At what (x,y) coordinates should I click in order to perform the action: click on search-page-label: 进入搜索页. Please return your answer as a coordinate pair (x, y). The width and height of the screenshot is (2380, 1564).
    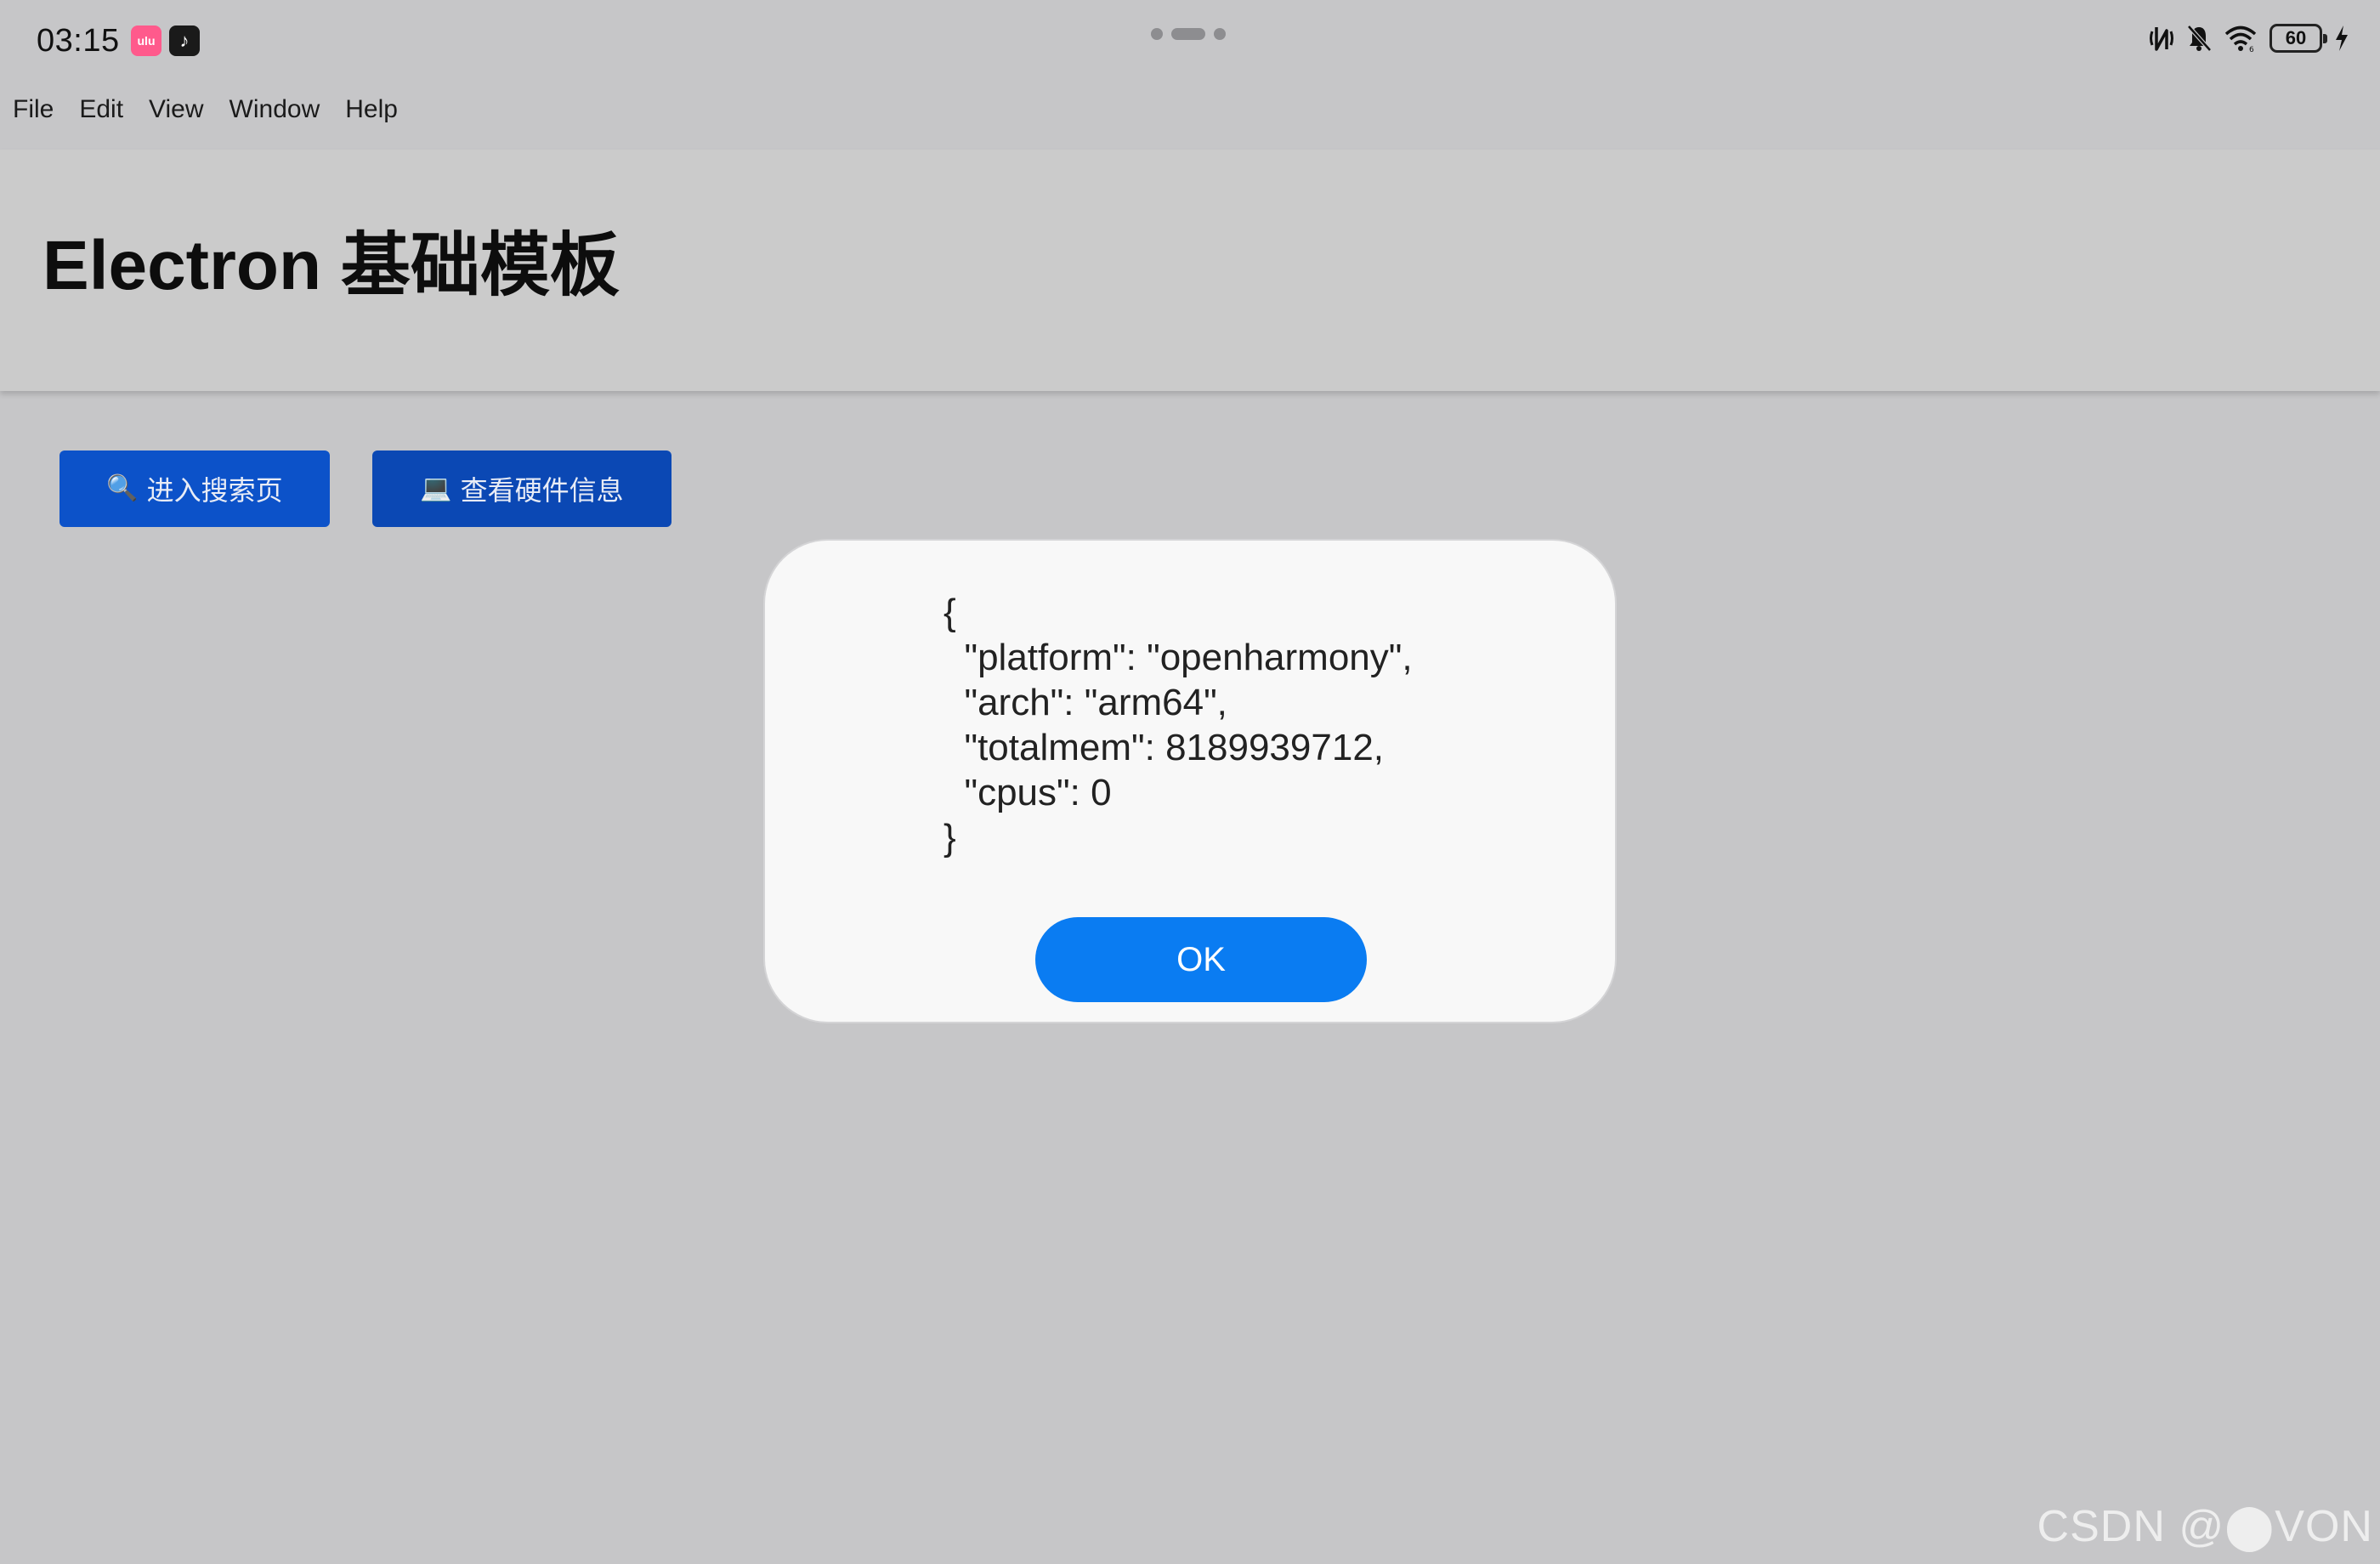
    Looking at the image, I should click on (214, 491).